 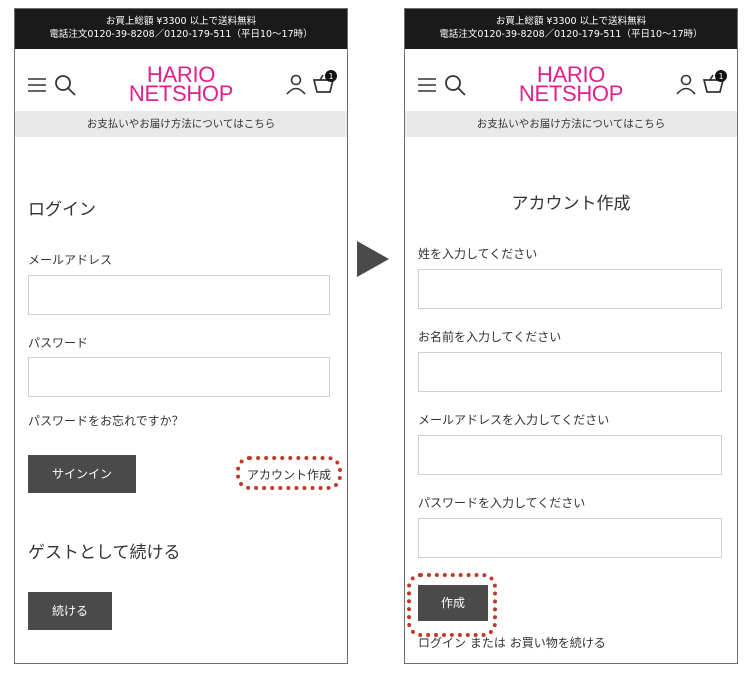 I want to click on password-label: パスワードを入力してください, so click(x=502, y=503).